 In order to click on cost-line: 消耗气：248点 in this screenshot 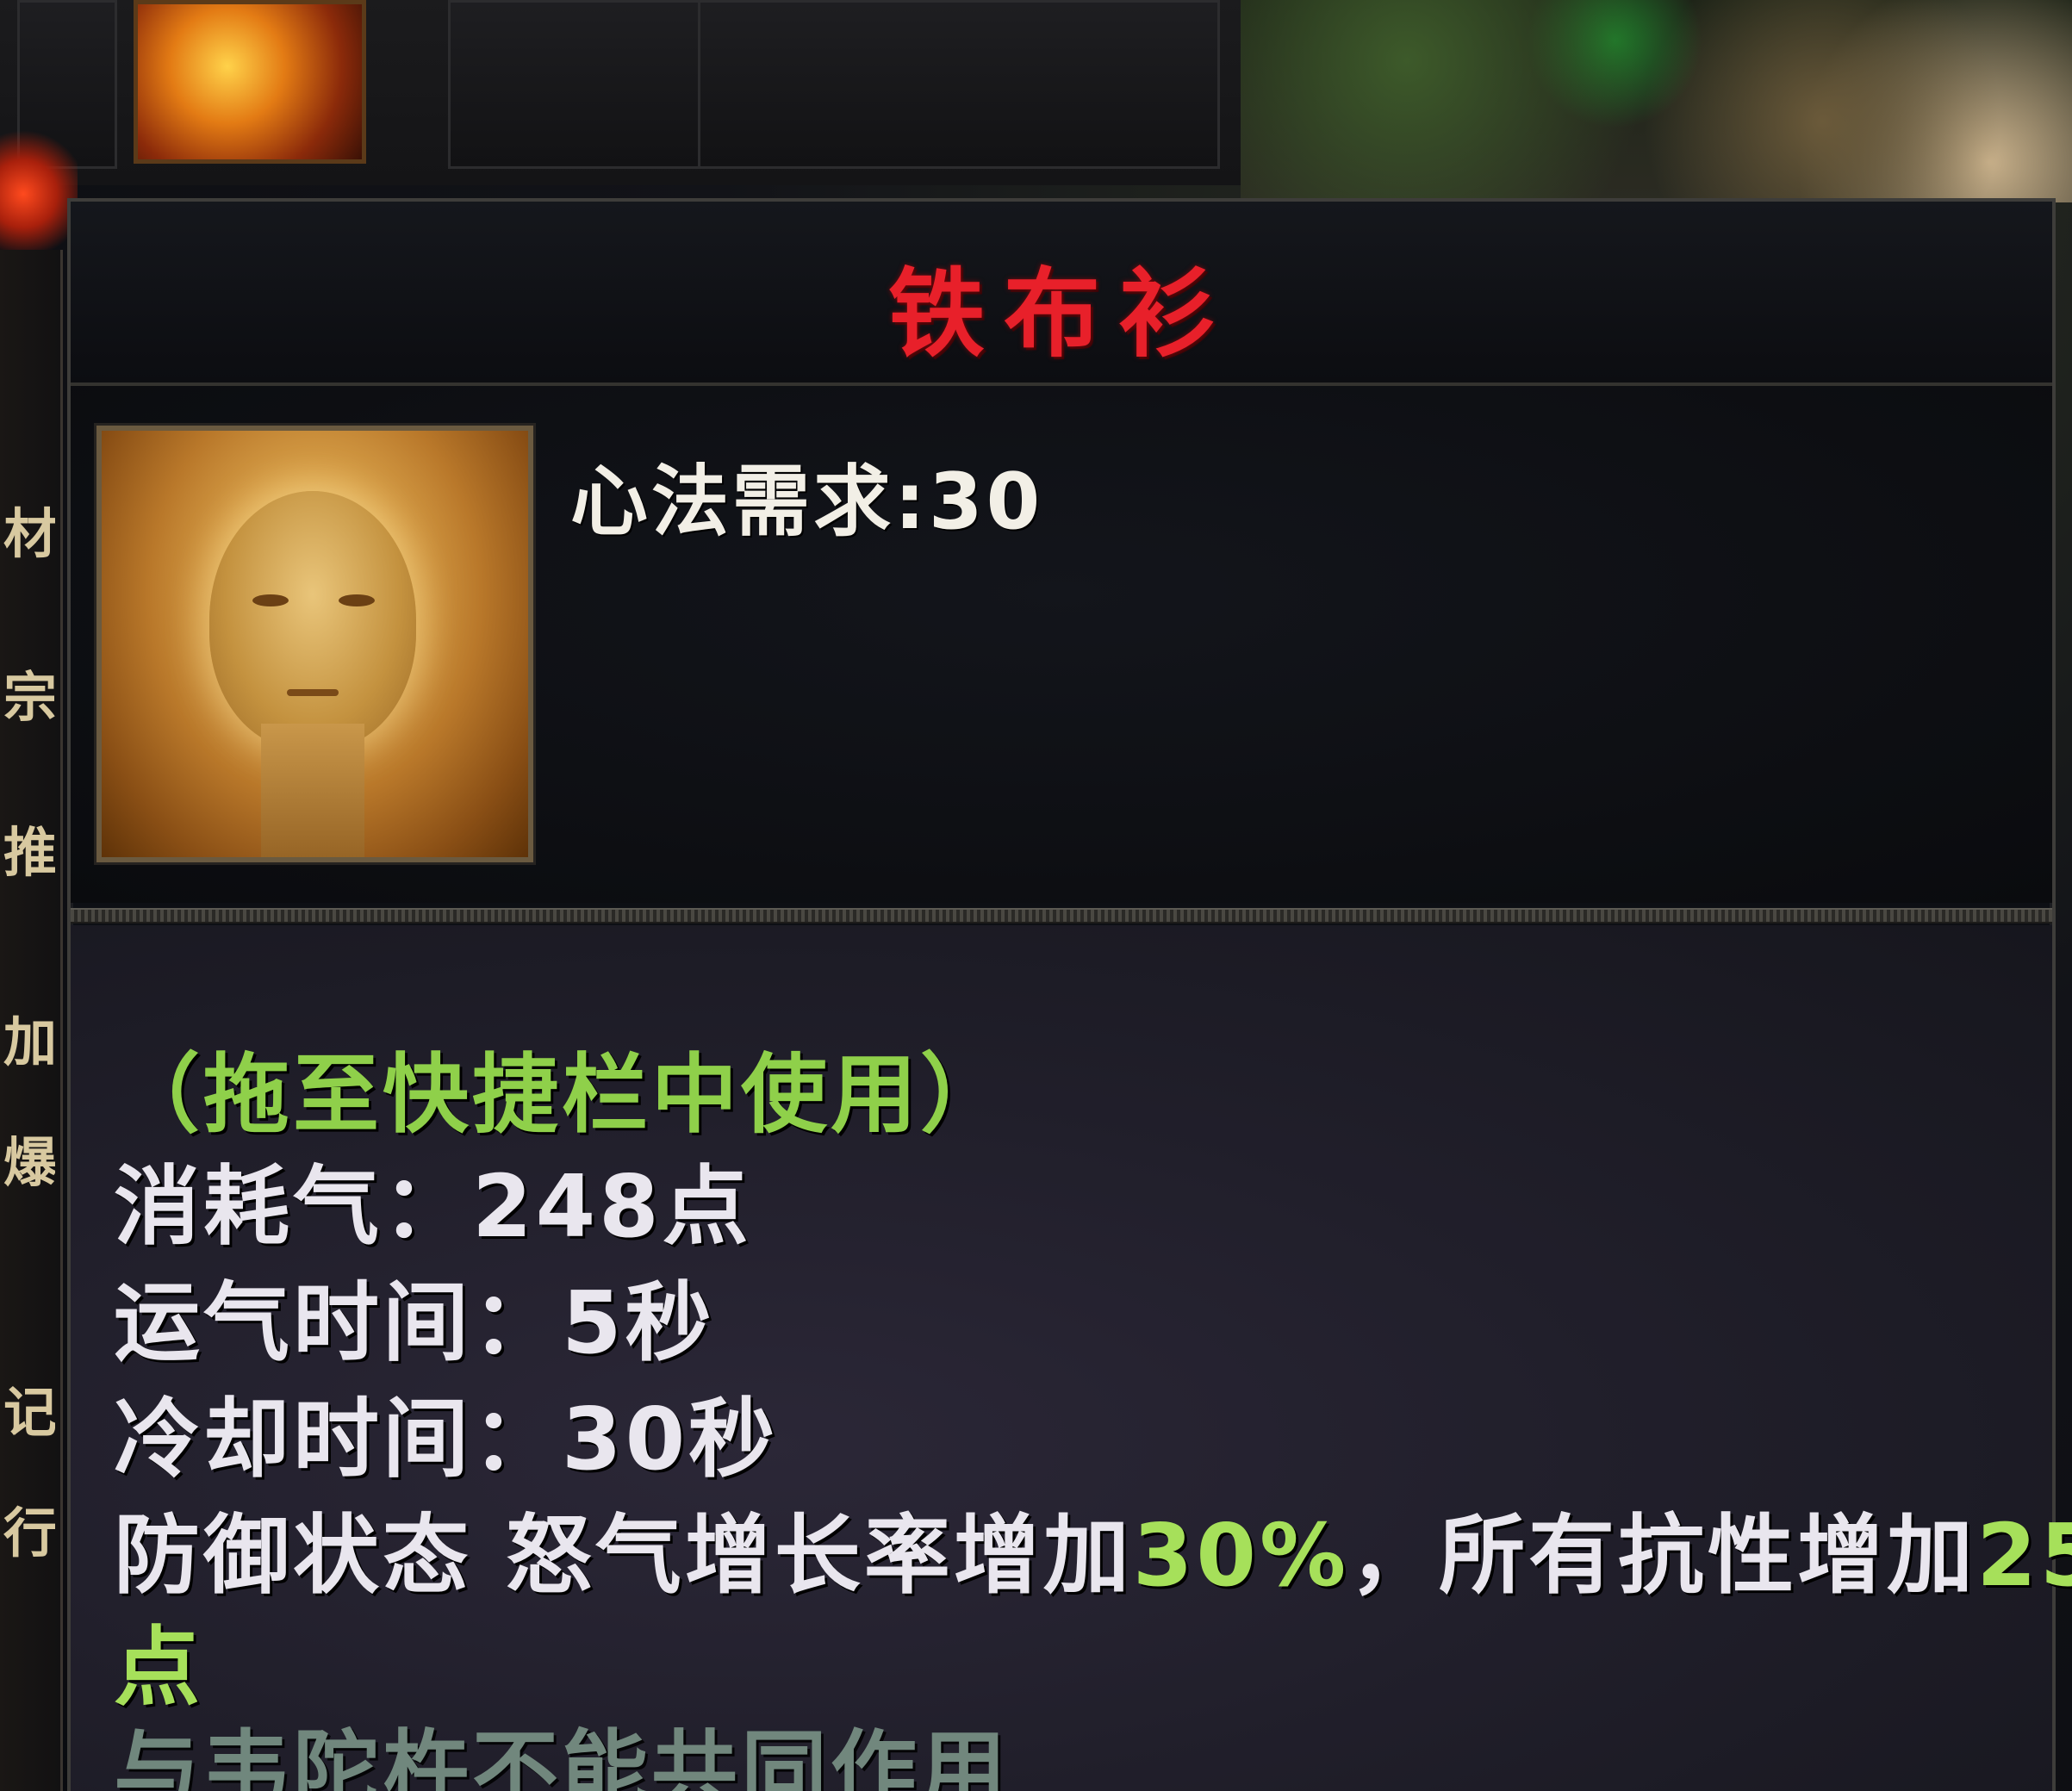, I will do `click(433, 1198)`.